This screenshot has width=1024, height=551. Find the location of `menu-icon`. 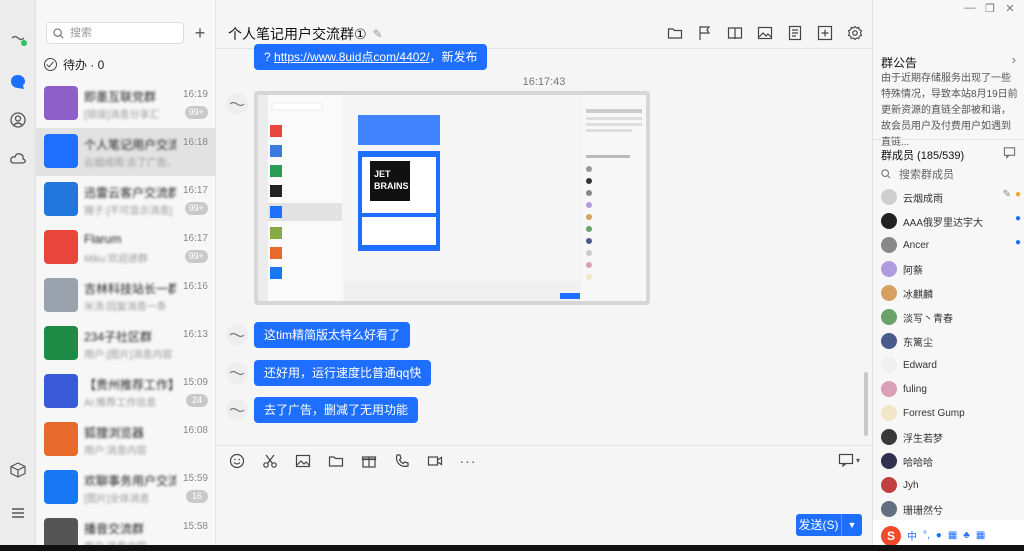

menu-icon is located at coordinates (18, 513).